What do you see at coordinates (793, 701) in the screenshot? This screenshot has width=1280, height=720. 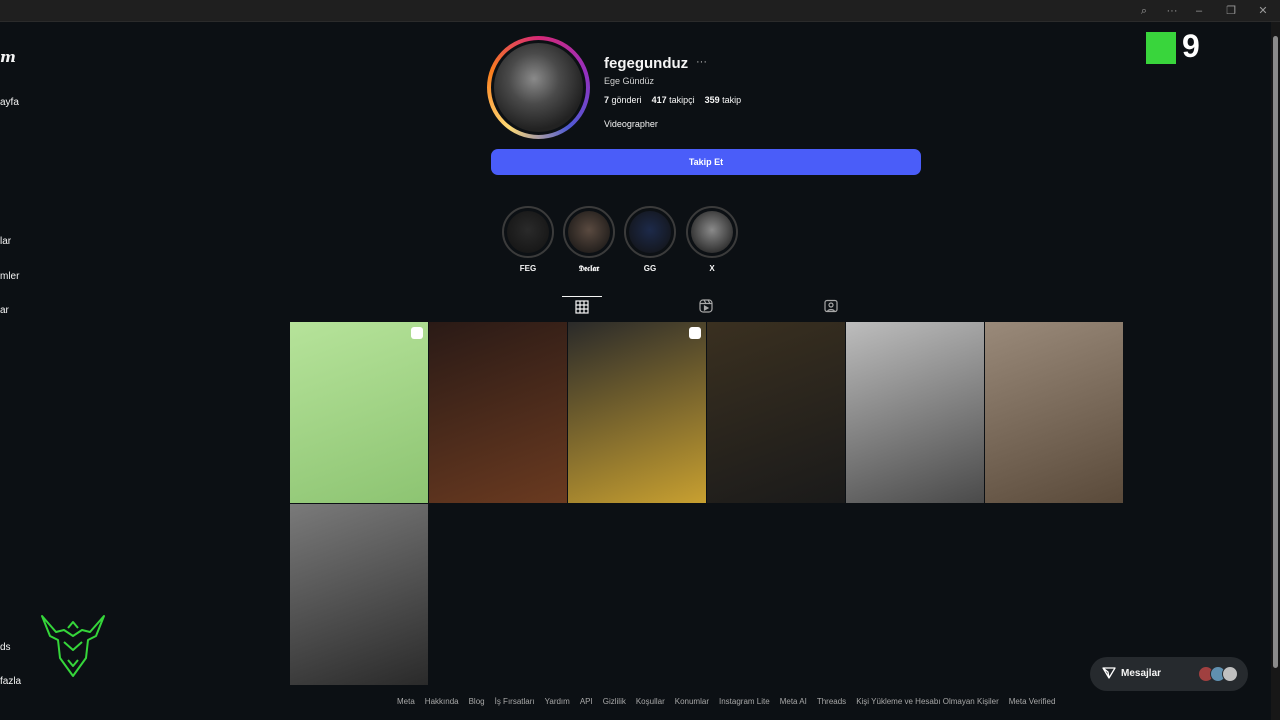 I see `footer-link: Meta AI` at bounding box center [793, 701].